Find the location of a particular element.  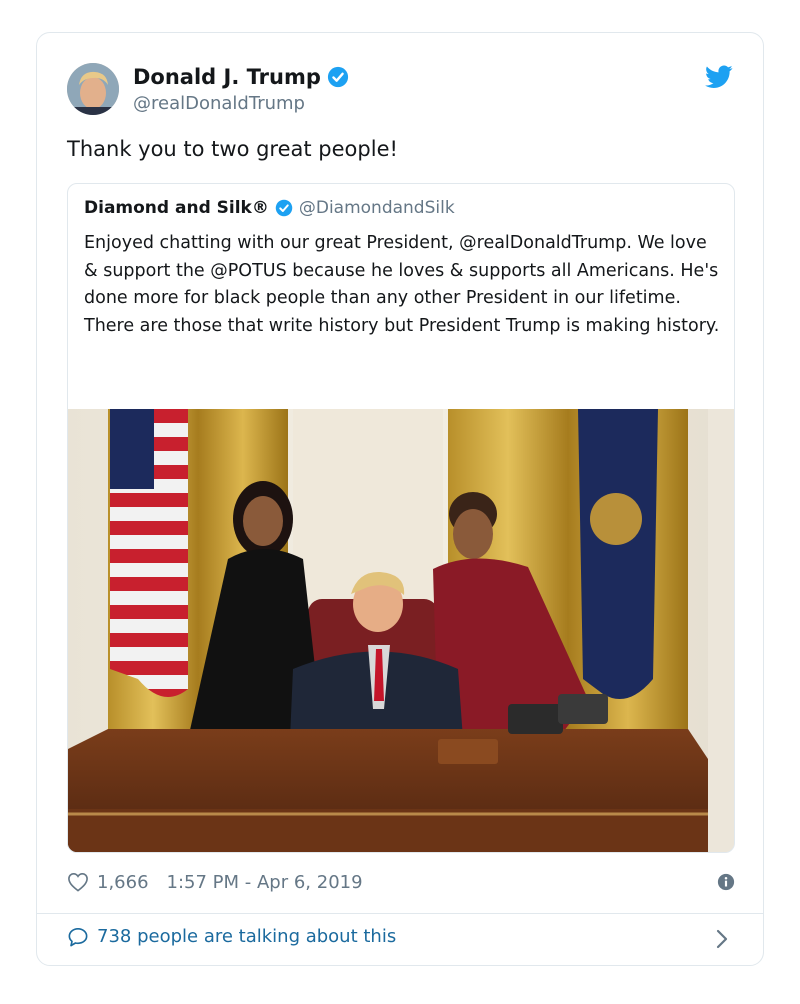

author-name-row: Donald J. Trump is located at coordinates (241, 77).